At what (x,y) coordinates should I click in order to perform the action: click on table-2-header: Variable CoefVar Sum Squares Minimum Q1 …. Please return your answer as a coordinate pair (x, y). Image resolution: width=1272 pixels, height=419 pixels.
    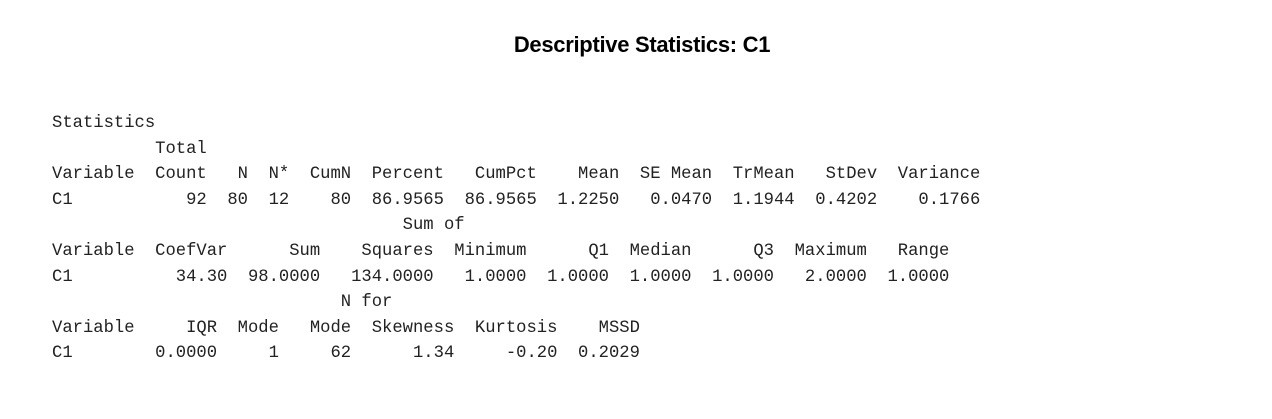
    Looking at the image, I should click on (501, 251).